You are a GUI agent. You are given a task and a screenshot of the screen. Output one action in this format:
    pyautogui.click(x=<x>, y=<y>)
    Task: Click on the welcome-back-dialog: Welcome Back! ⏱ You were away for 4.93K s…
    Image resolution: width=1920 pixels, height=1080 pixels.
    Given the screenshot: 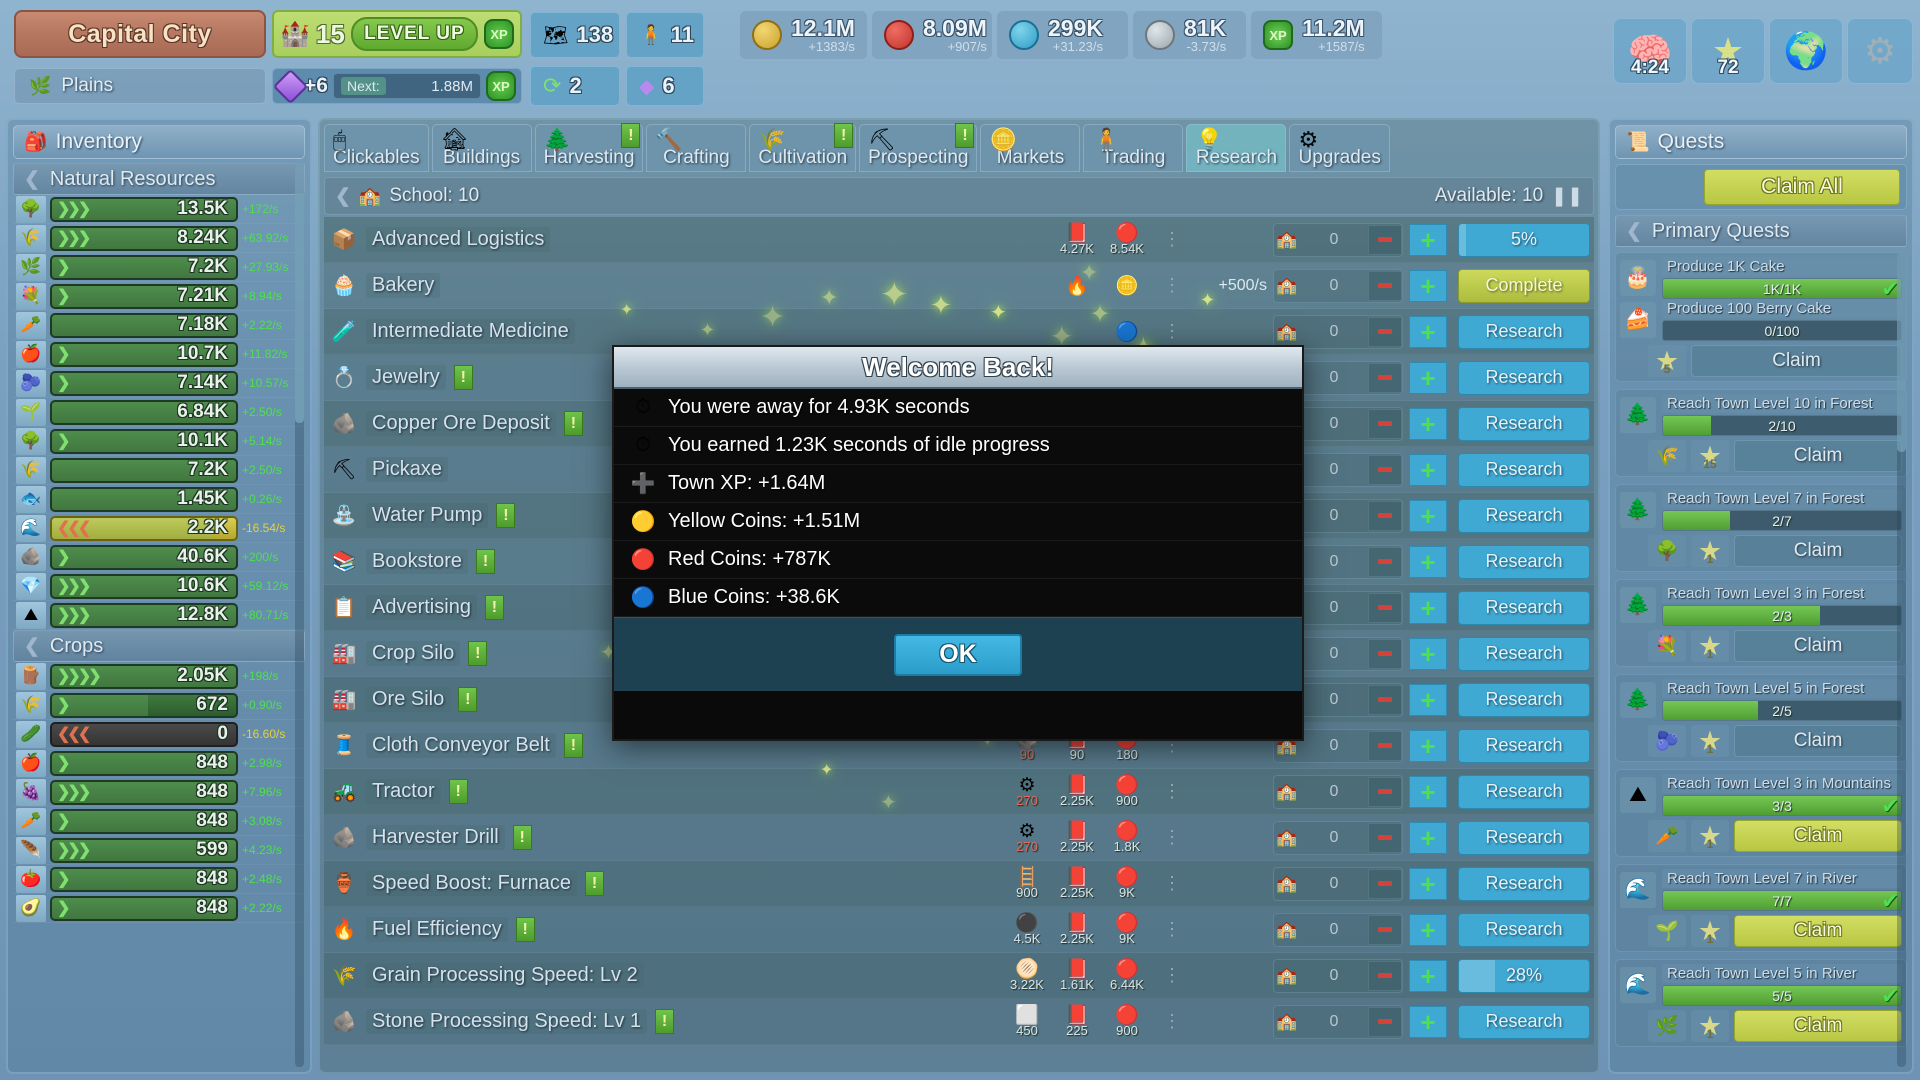 What is the action you would take?
    pyautogui.click(x=958, y=543)
    